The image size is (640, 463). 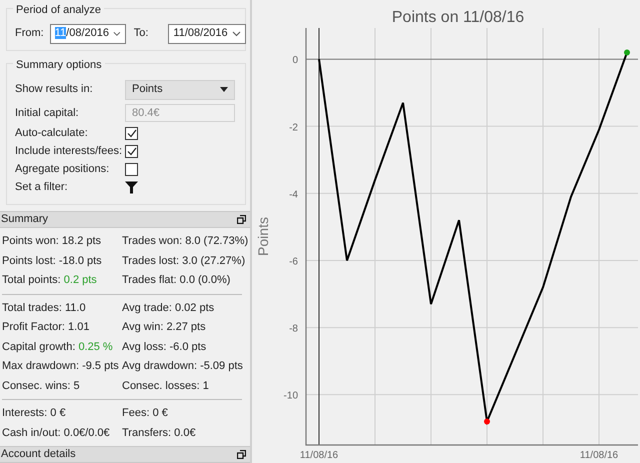 What do you see at coordinates (293, 194) in the screenshot?
I see `y-tick-label: -4` at bounding box center [293, 194].